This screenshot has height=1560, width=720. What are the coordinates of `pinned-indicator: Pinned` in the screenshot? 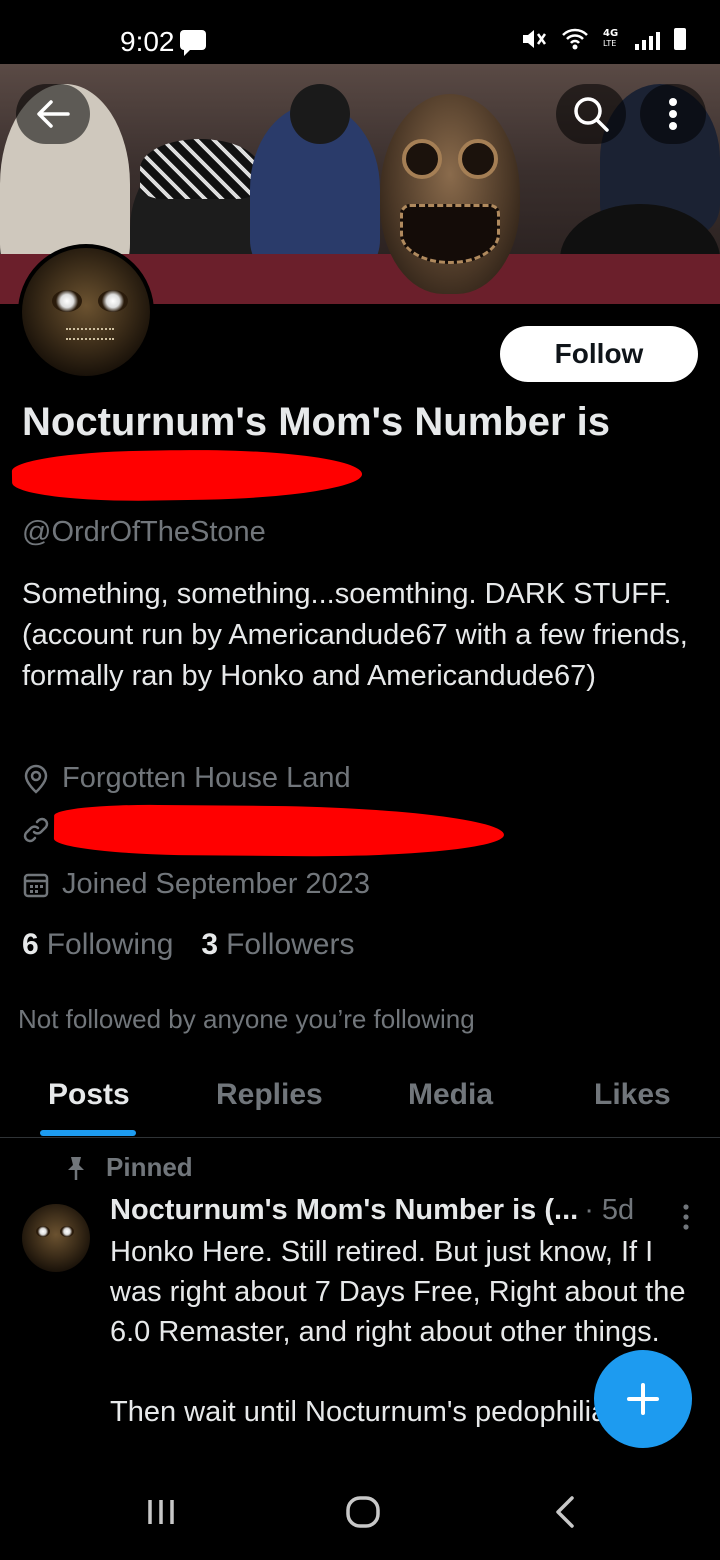 It's located at (129, 1167).